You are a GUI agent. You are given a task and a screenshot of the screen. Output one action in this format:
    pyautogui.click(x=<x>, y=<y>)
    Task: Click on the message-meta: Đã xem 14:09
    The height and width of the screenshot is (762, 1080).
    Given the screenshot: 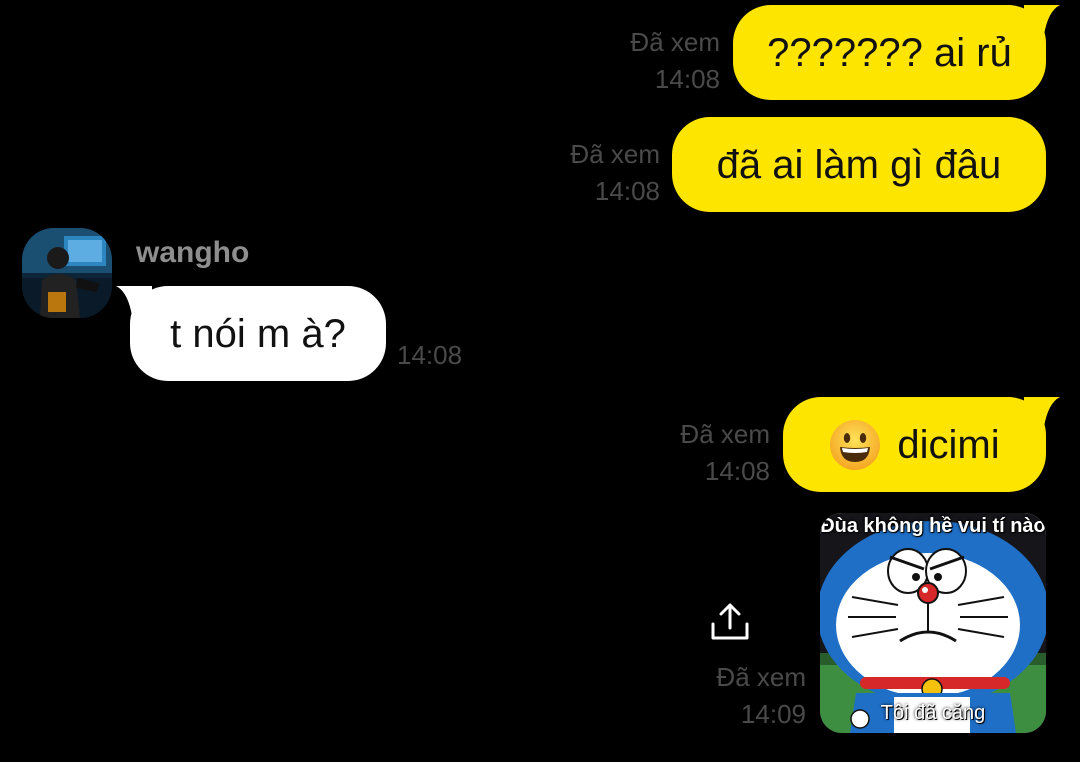 What is the action you would take?
    pyautogui.click(x=761, y=696)
    